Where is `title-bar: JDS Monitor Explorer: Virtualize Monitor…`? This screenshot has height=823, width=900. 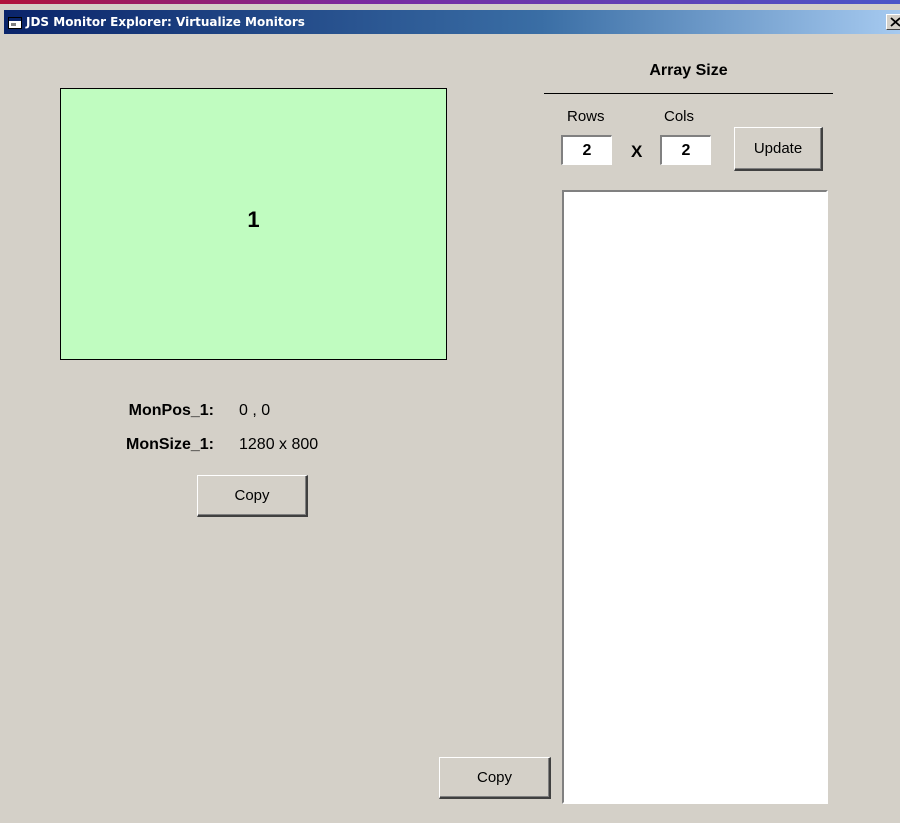 title-bar: JDS Monitor Explorer: Virtualize Monitor… is located at coordinates (452, 22).